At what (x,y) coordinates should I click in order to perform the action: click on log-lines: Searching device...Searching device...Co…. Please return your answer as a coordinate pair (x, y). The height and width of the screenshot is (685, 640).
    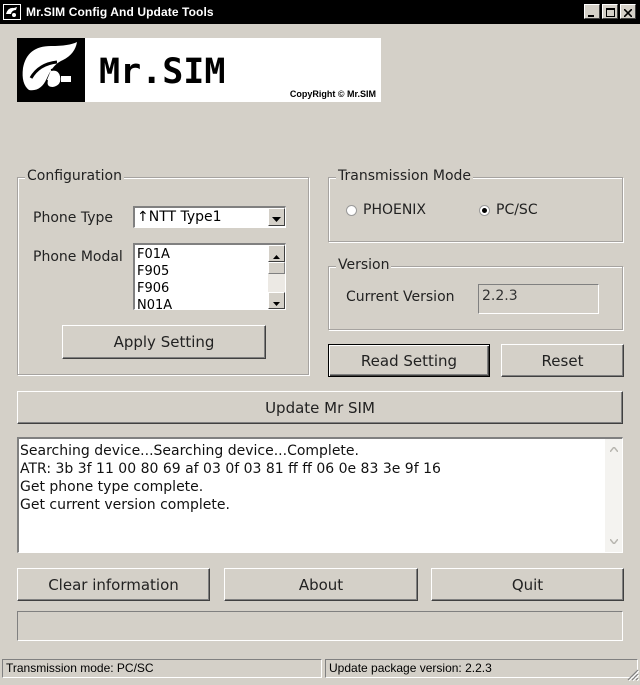
    Looking at the image, I should click on (230, 478).